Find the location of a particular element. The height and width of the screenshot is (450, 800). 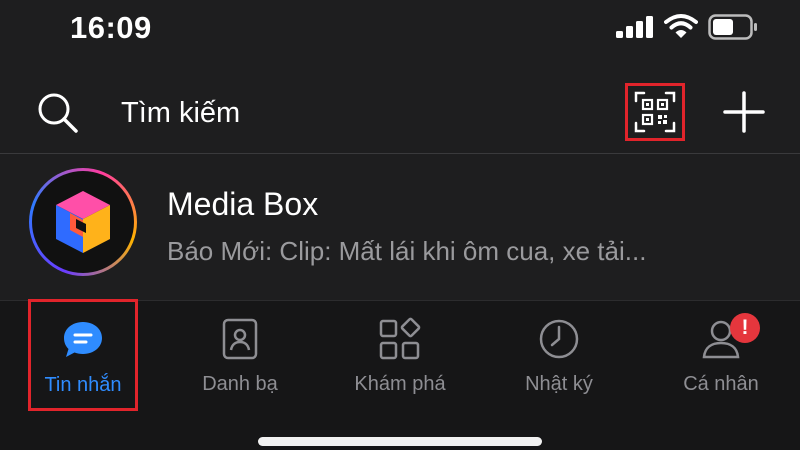

search-input: Tìm kiếm is located at coordinates (180, 113).